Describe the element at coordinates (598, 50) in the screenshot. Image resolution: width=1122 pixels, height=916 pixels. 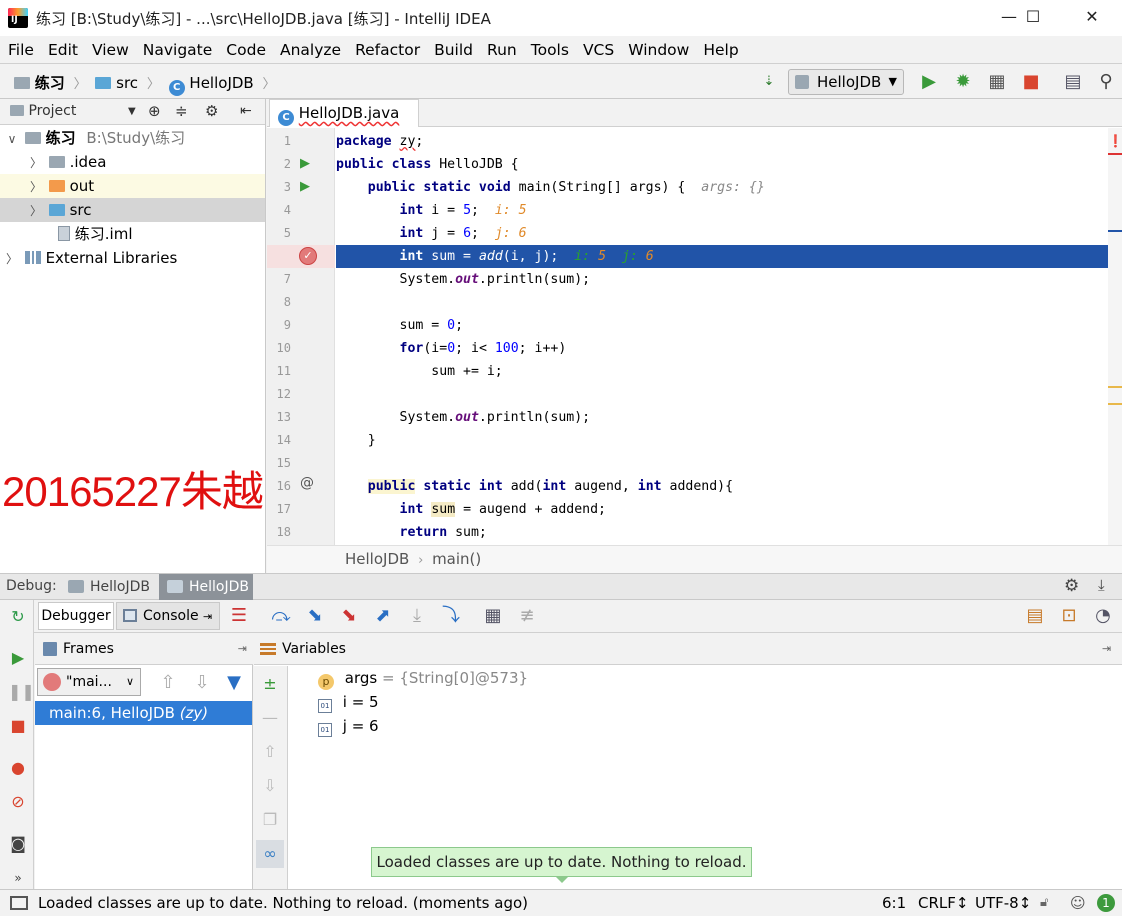
I see `menu-vcs: VCS` at that location.